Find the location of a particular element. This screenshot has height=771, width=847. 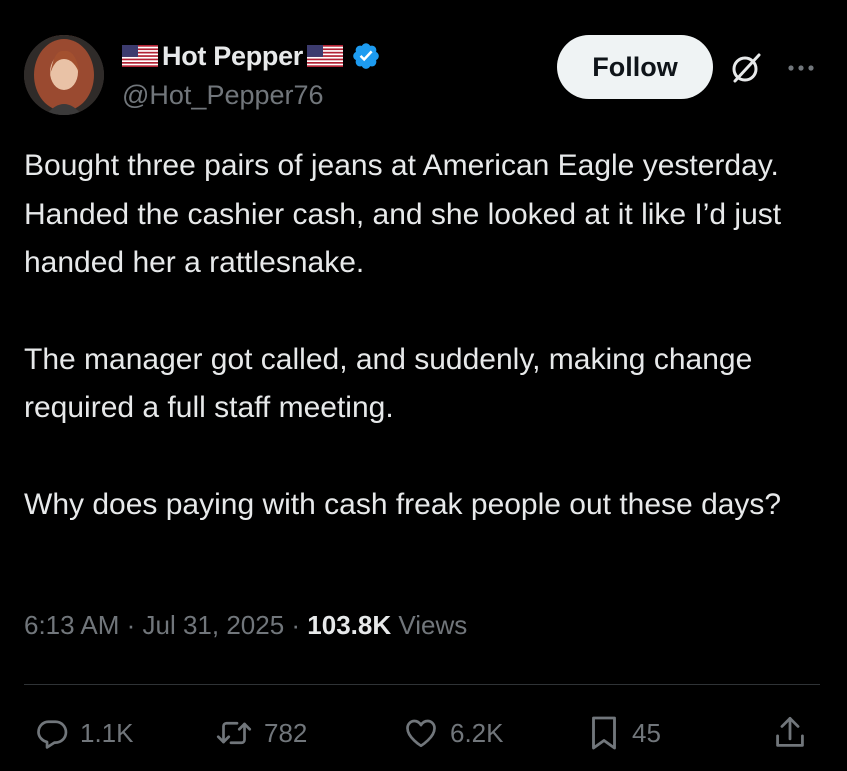

tweet-meta: 6:13 AM · Jul 31, 2025 · 103.8K Views is located at coordinates (245, 625).